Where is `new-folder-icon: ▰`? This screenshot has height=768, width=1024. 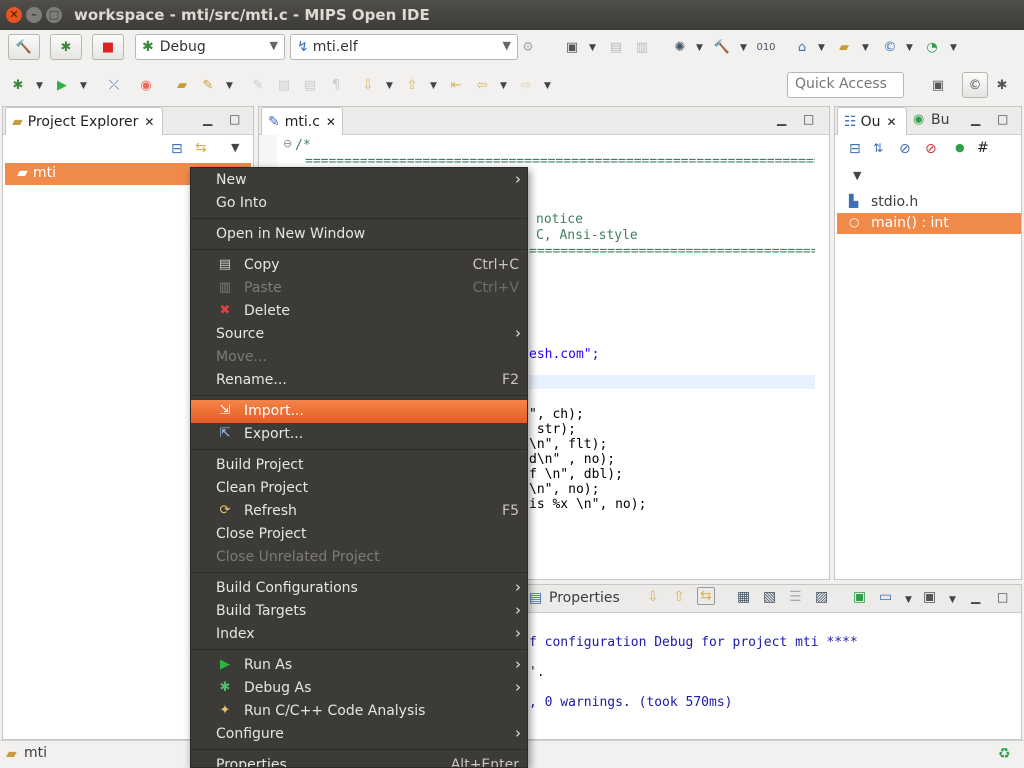
new-folder-icon: ▰ is located at coordinates (844, 47).